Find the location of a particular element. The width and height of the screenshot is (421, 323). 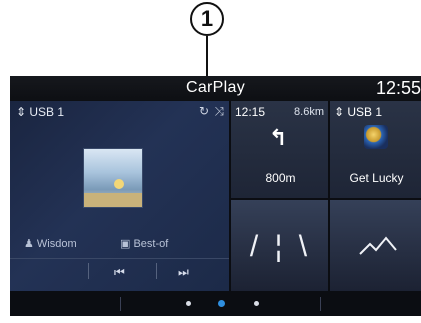

remaining-distance: 8.6km is located at coordinates (309, 112).